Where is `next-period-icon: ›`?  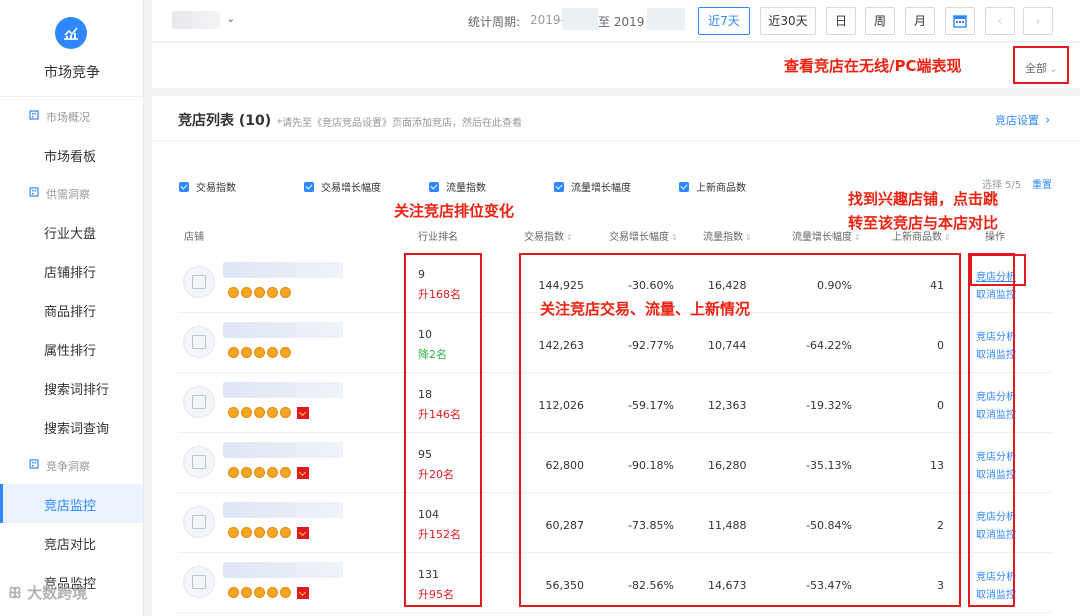 next-period-icon: › is located at coordinates (1038, 21).